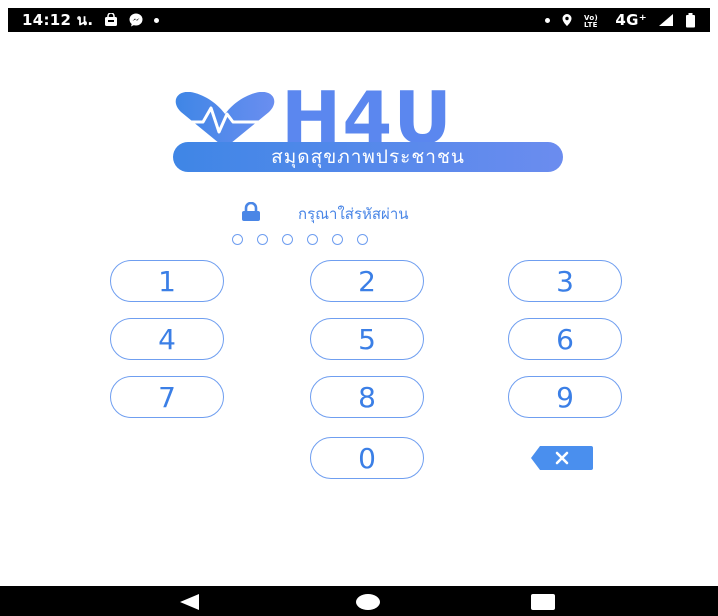 The width and height of the screenshot is (718, 616). I want to click on shopping-bag-icon, so click(111, 20).